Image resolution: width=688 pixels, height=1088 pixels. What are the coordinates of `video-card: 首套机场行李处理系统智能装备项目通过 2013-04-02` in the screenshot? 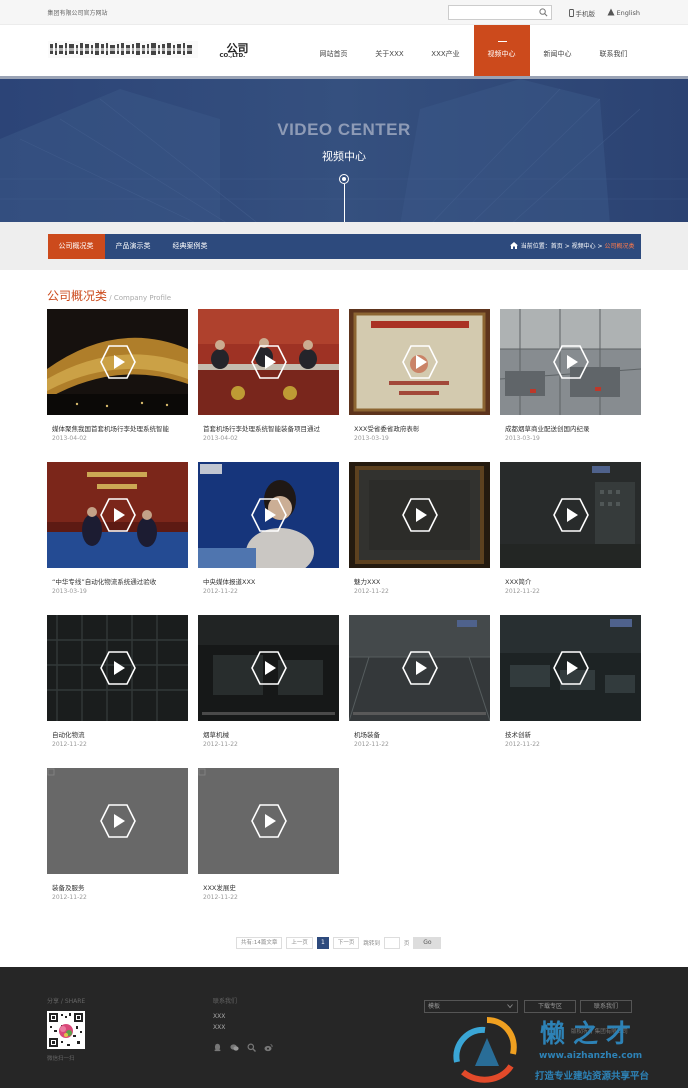 It's located at (268, 379).